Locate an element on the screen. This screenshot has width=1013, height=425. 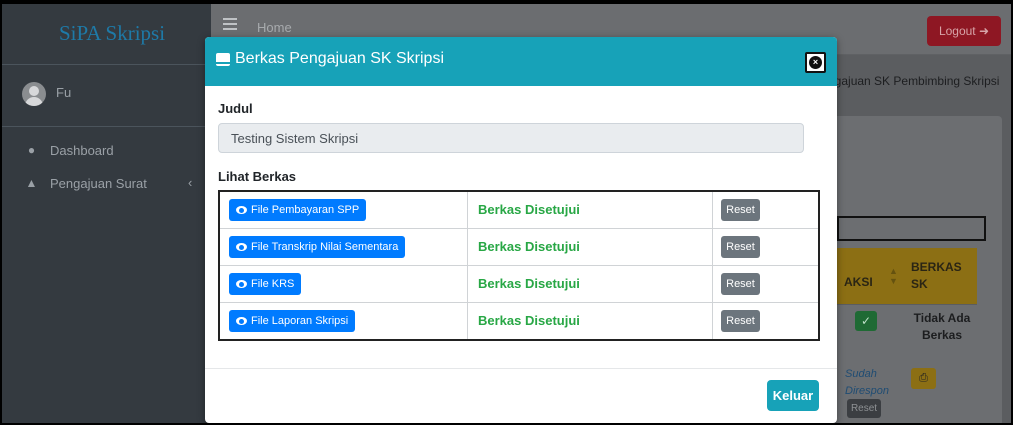
file-krs-button: File KRS is located at coordinates (265, 284).